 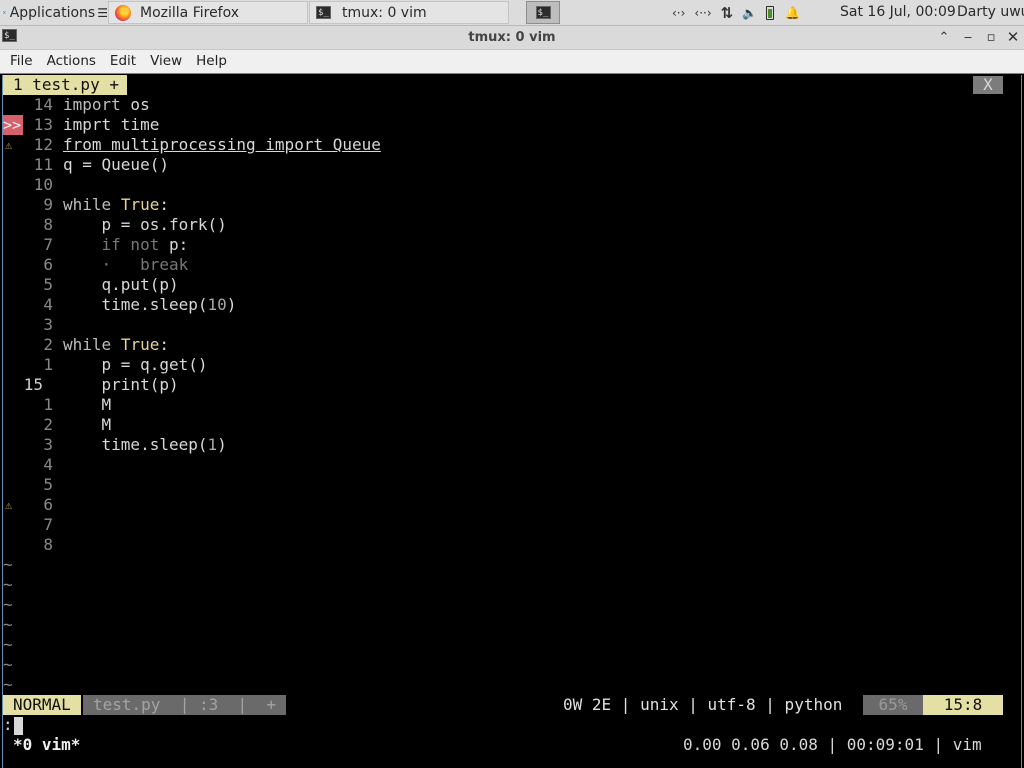 What do you see at coordinates (503, 145) in the screenshot?
I see `vim-line: ⚠ 12 from multiprocessing import Queue` at bounding box center [503, 145].